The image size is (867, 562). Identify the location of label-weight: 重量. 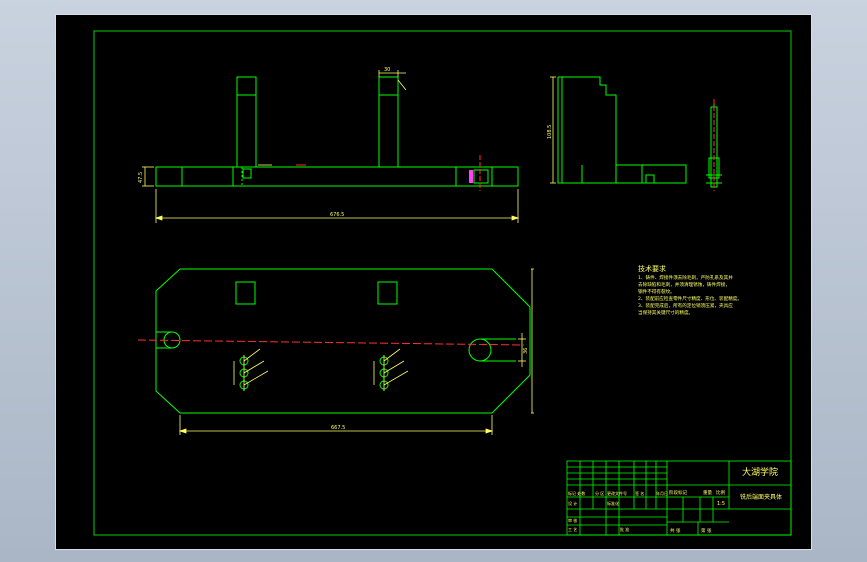
(707, 492).